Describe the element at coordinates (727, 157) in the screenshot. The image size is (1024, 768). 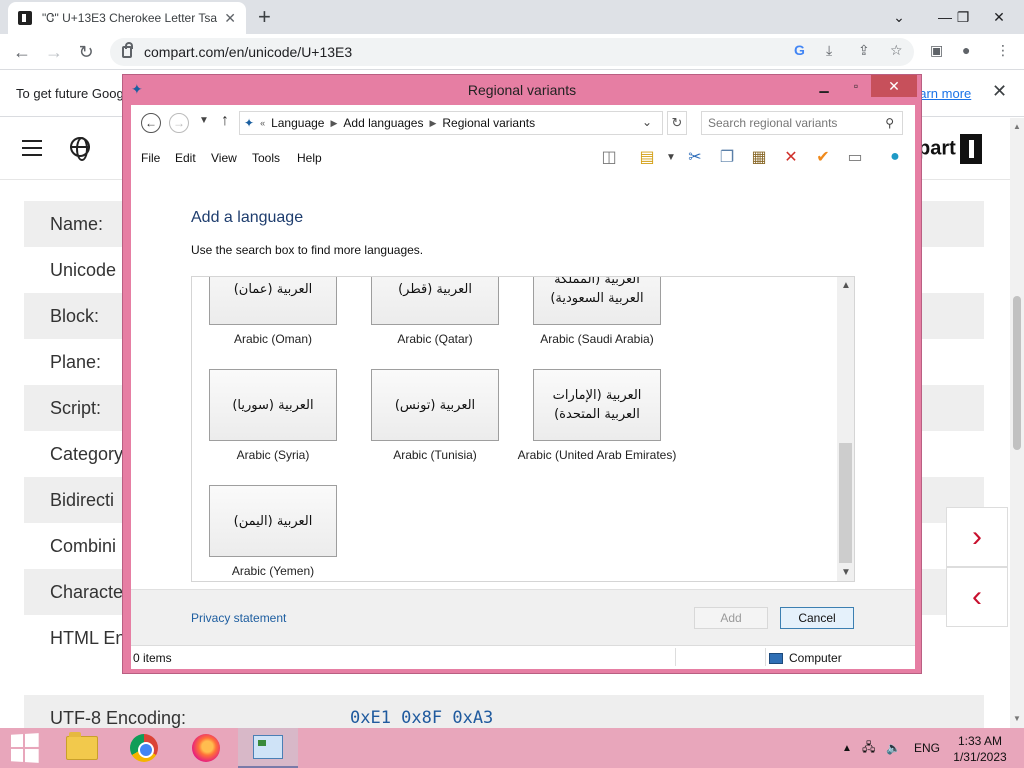
I see `copy-icon: ❐` at that location.